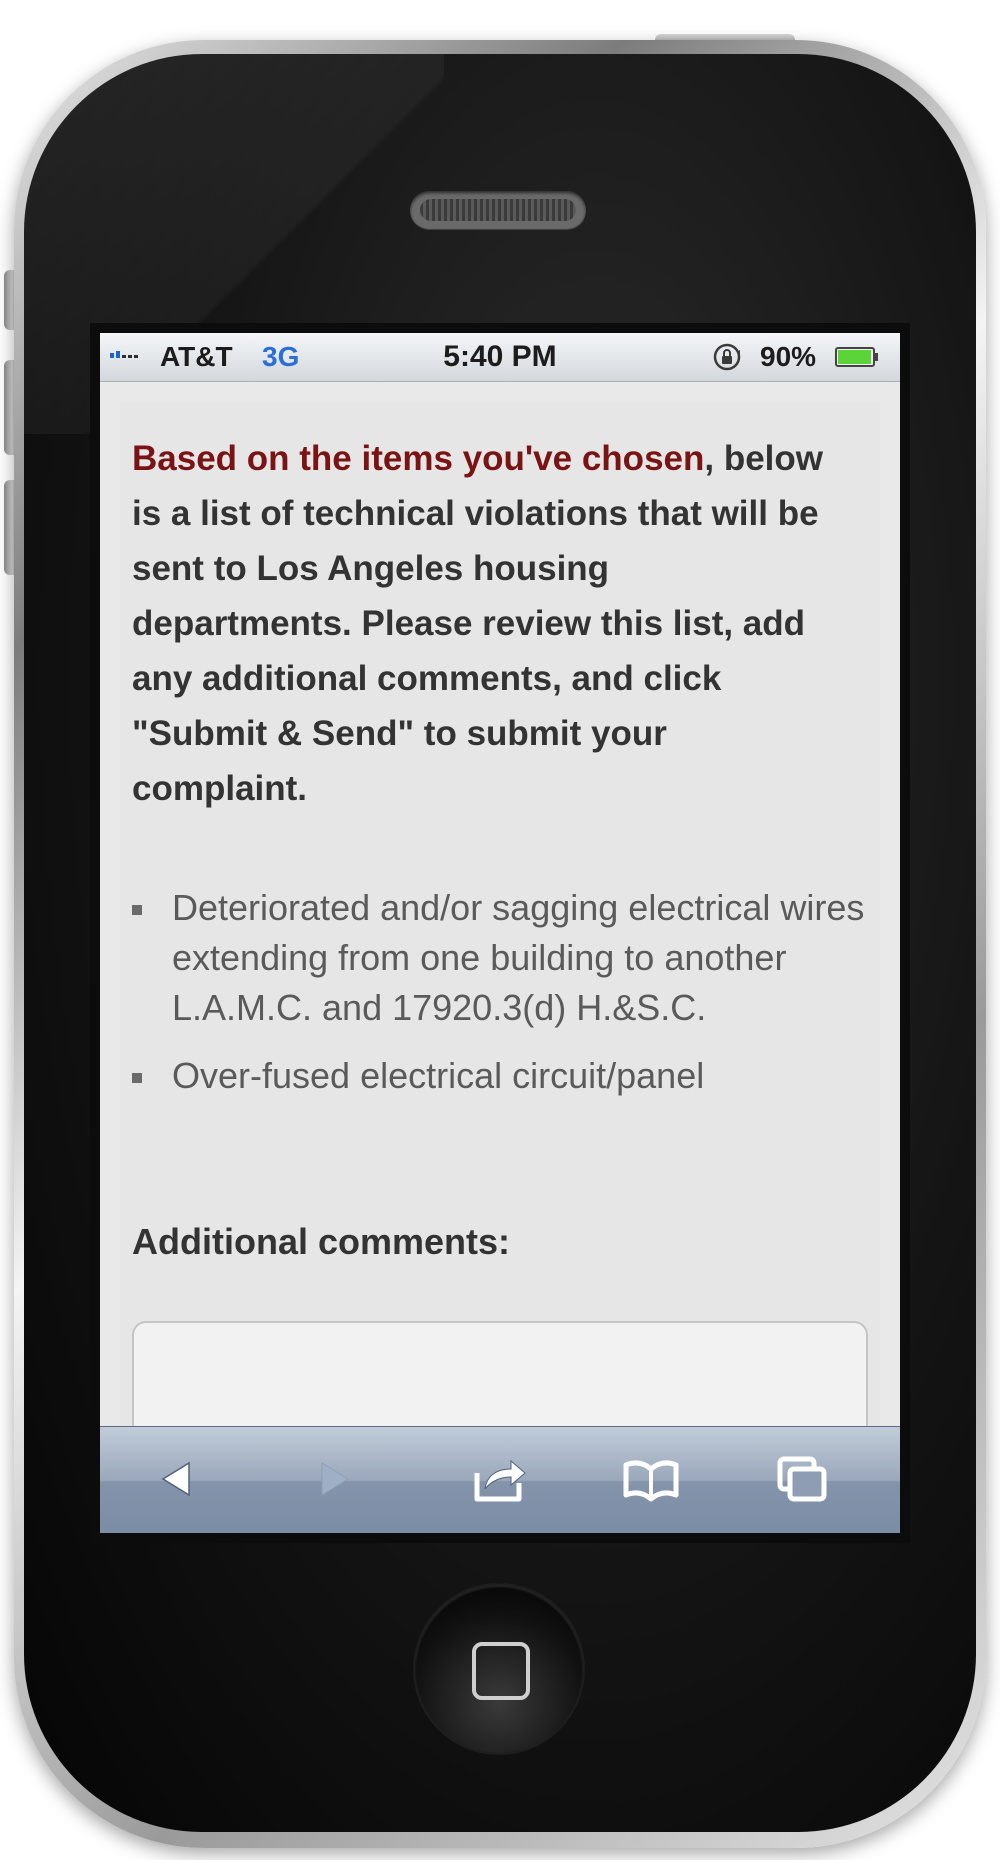 The height and width of the screenshot is (1860, 1000). Describe the element at coordinates (438, 1075) in the screenshot. I see `violation-text: Over-fused electrical circuit/panel` at that location.